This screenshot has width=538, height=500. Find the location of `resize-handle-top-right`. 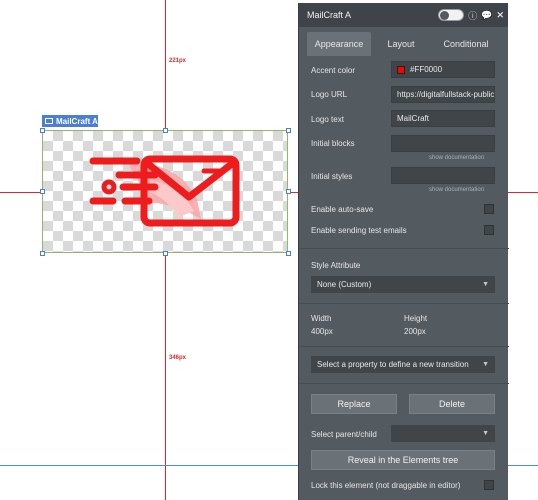

resize-handle-top-right is located at coordinates (288, 130).